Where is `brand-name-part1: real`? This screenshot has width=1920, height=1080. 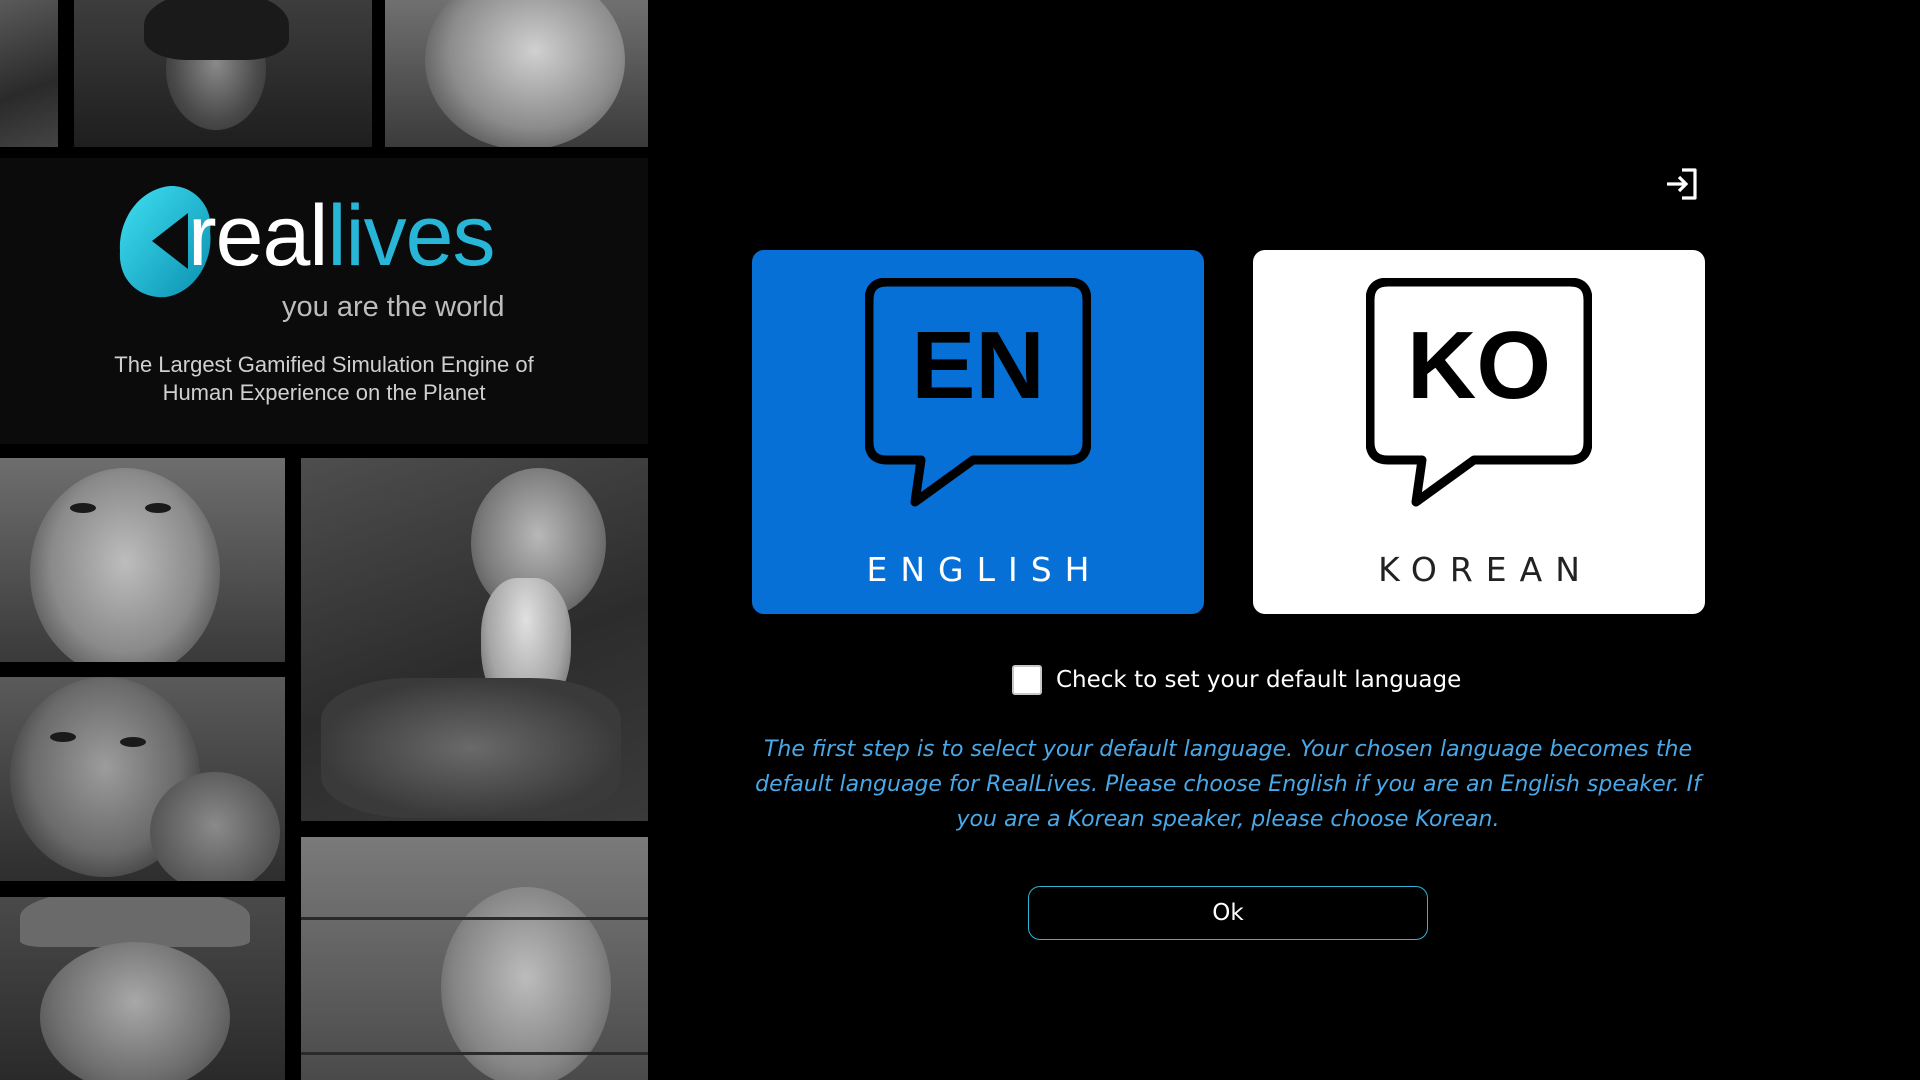
brand-name-part1: real is located at coordinates (258, 236).